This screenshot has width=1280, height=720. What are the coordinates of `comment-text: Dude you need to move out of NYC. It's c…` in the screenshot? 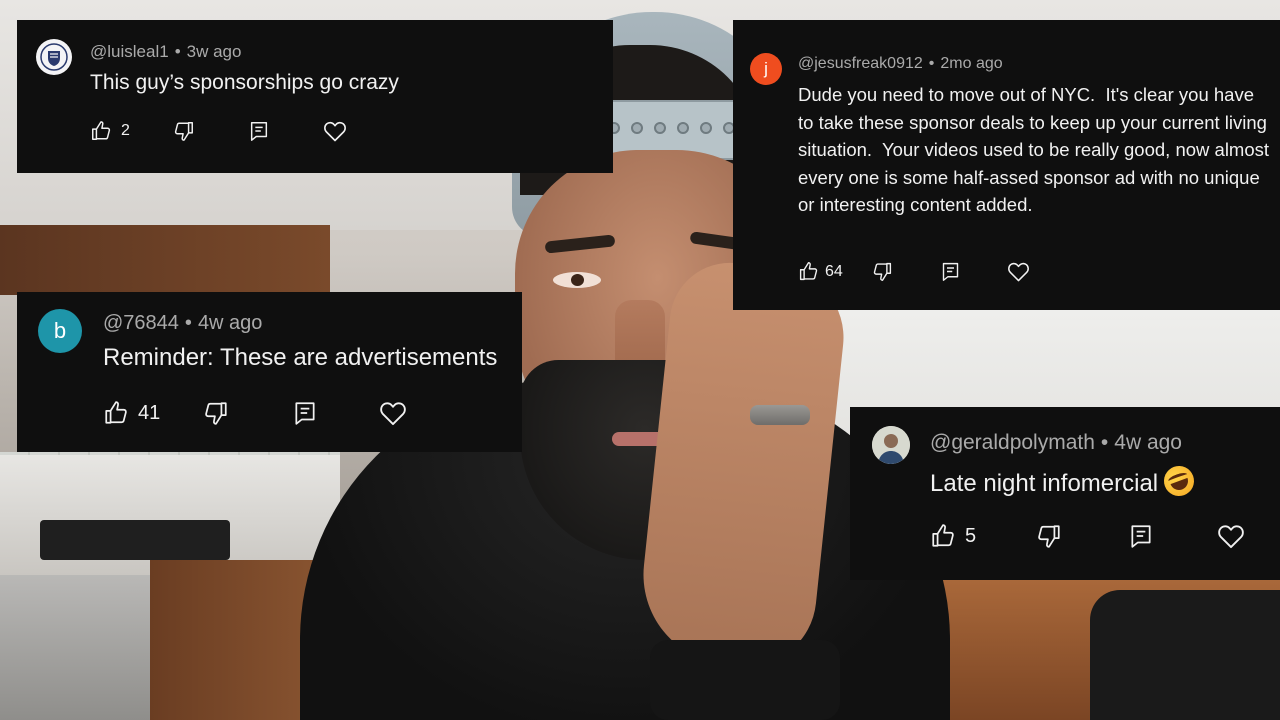 It's located at (1036, 150).